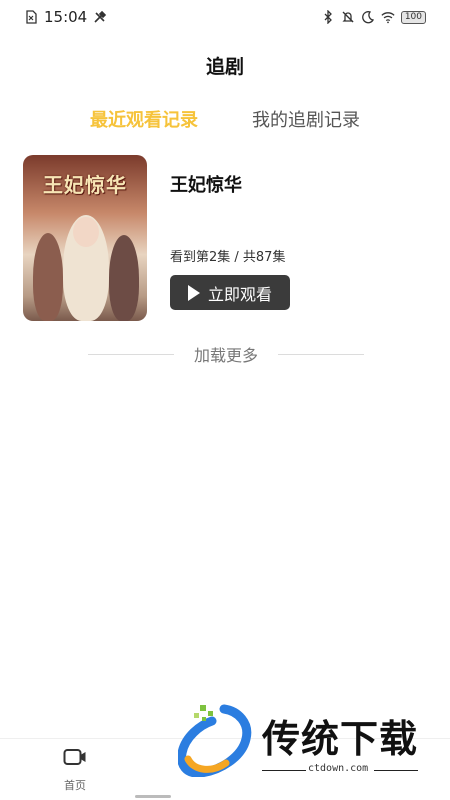 This screenshot has height=800, width=450. I want to click on watermark-line-right, so click(396, 770).